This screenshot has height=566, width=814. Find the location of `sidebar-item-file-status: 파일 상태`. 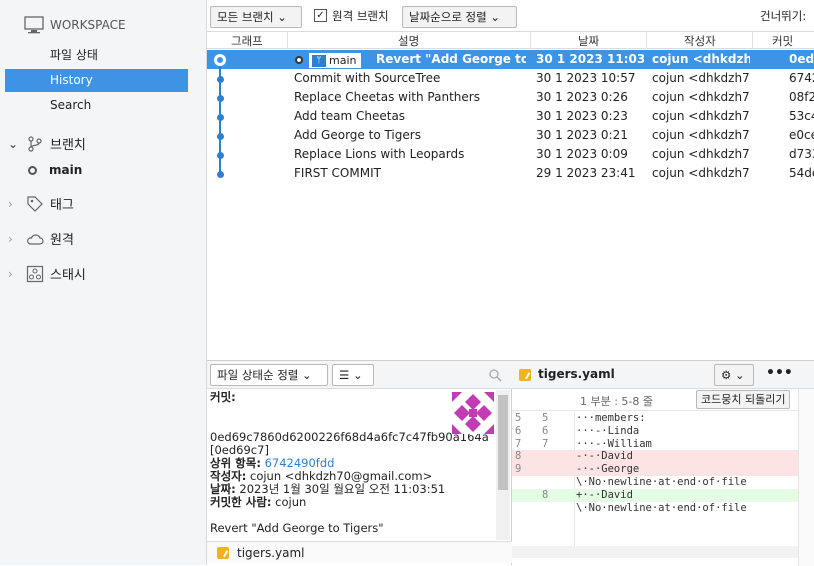

sidebar-item-file-status: 파일 상태 is located at coordinates (96, 55).